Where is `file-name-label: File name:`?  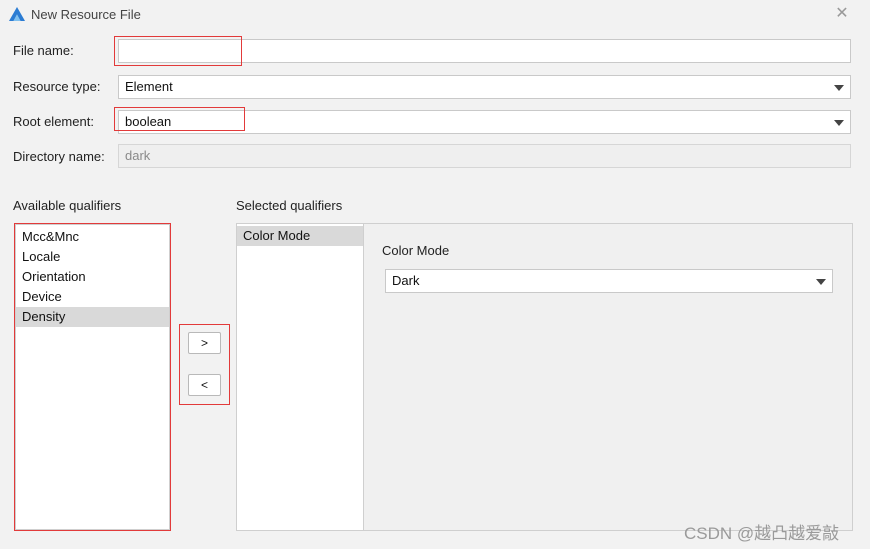 file-name-label: File name: is located at coordinates (43, 50).